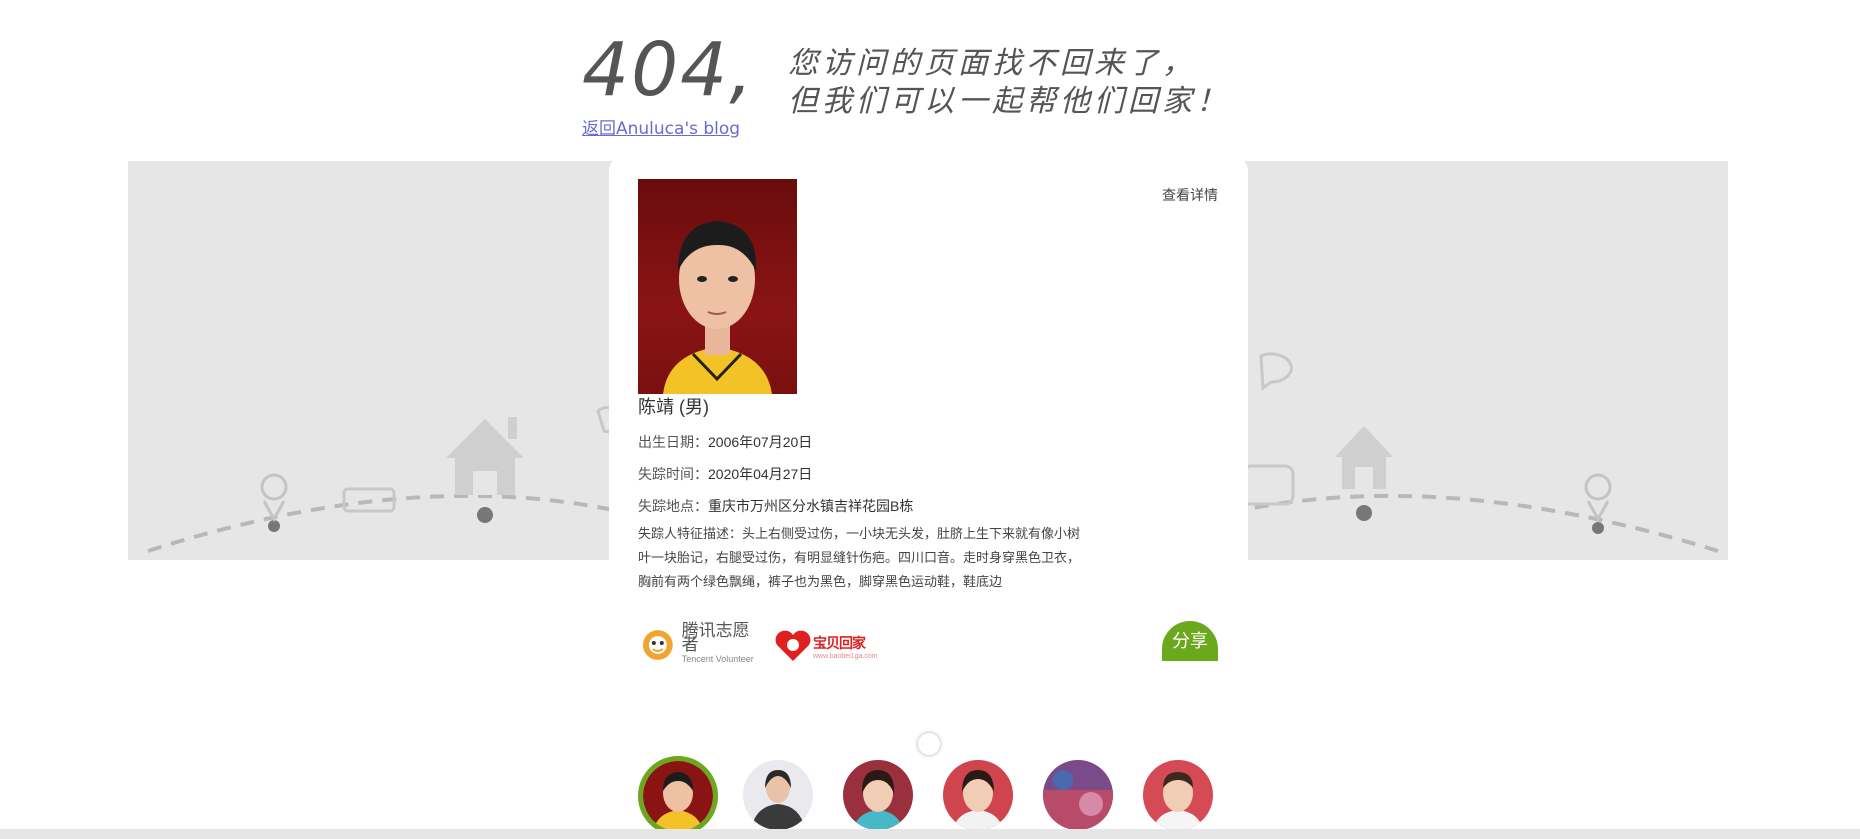  Describe the element at coordinates (1190, 641) in the screenshot. I see `share-button: 分享` at that location.